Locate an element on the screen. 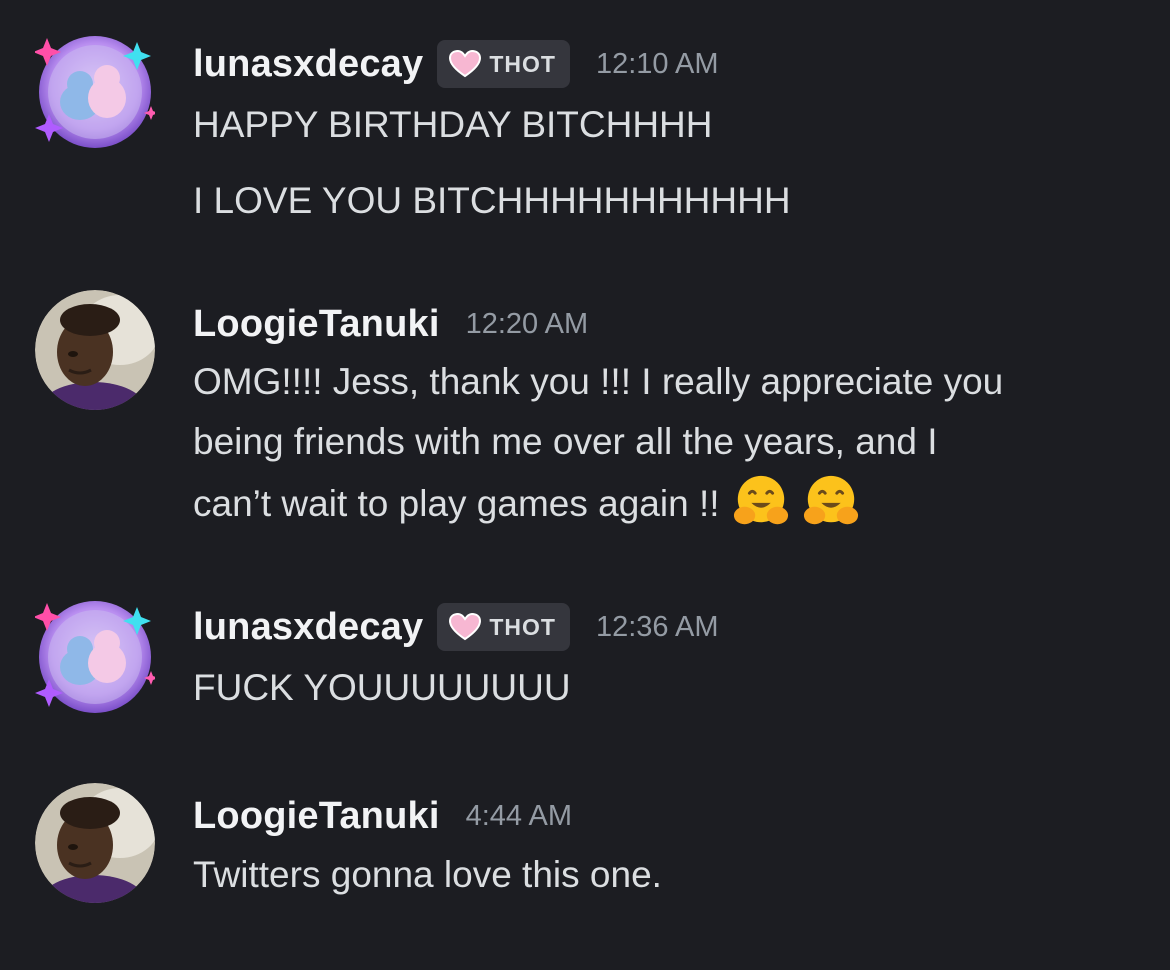 The image size is (1170, 970). message-header: lunasxdecay THOT 12:10 AM is located at coordinates (455, 64).